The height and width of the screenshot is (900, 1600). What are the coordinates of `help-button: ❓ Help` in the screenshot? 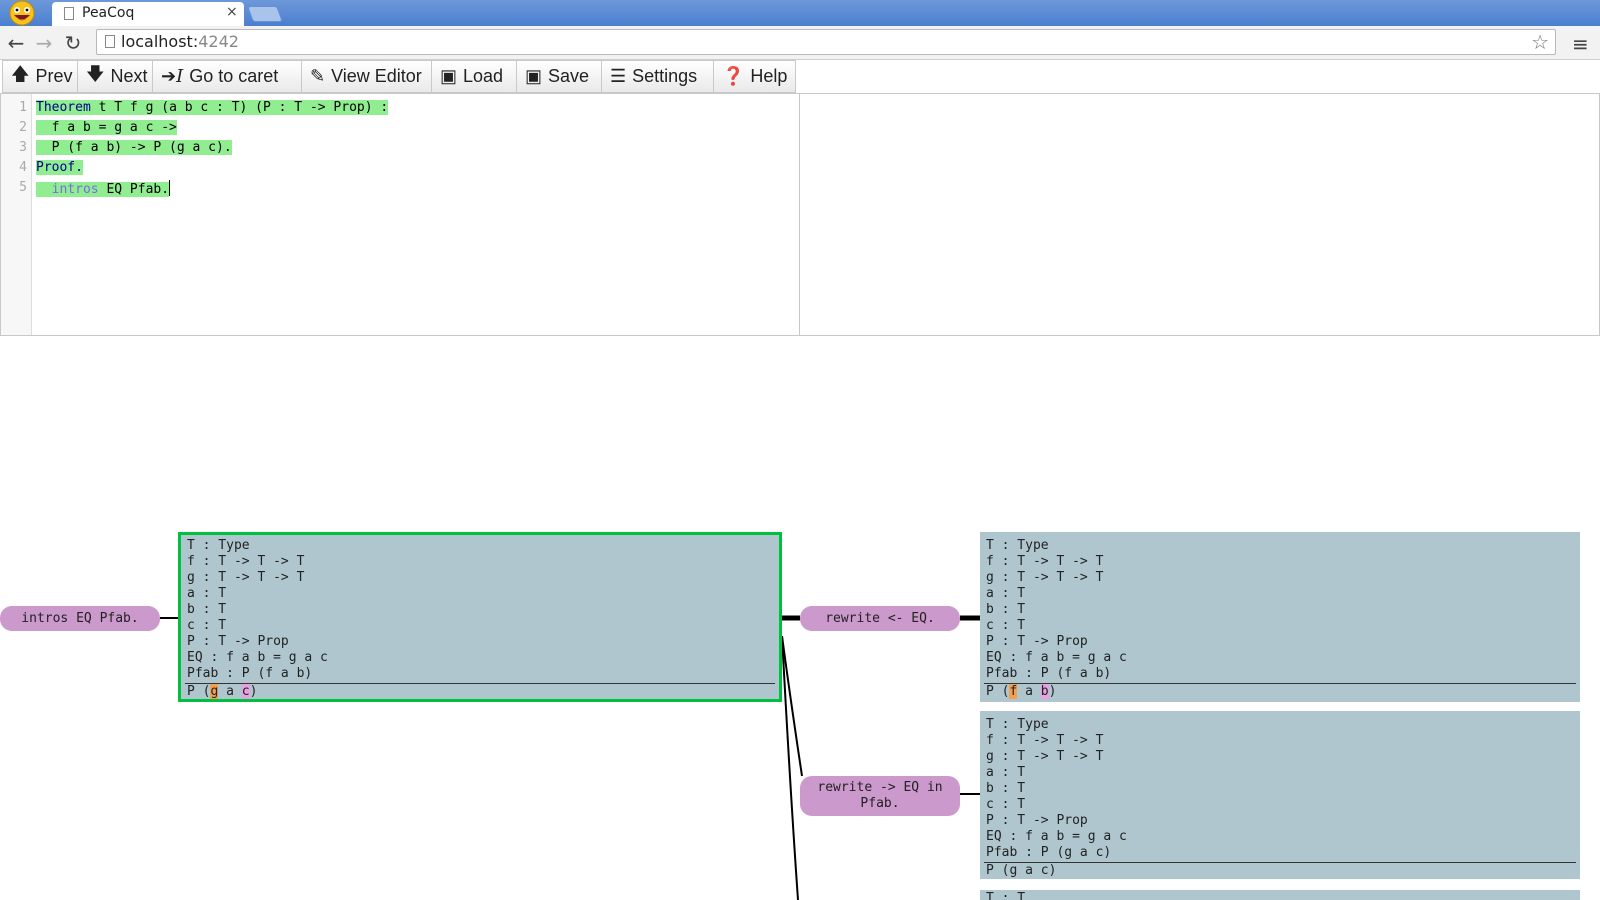 It's located at (754, 76).